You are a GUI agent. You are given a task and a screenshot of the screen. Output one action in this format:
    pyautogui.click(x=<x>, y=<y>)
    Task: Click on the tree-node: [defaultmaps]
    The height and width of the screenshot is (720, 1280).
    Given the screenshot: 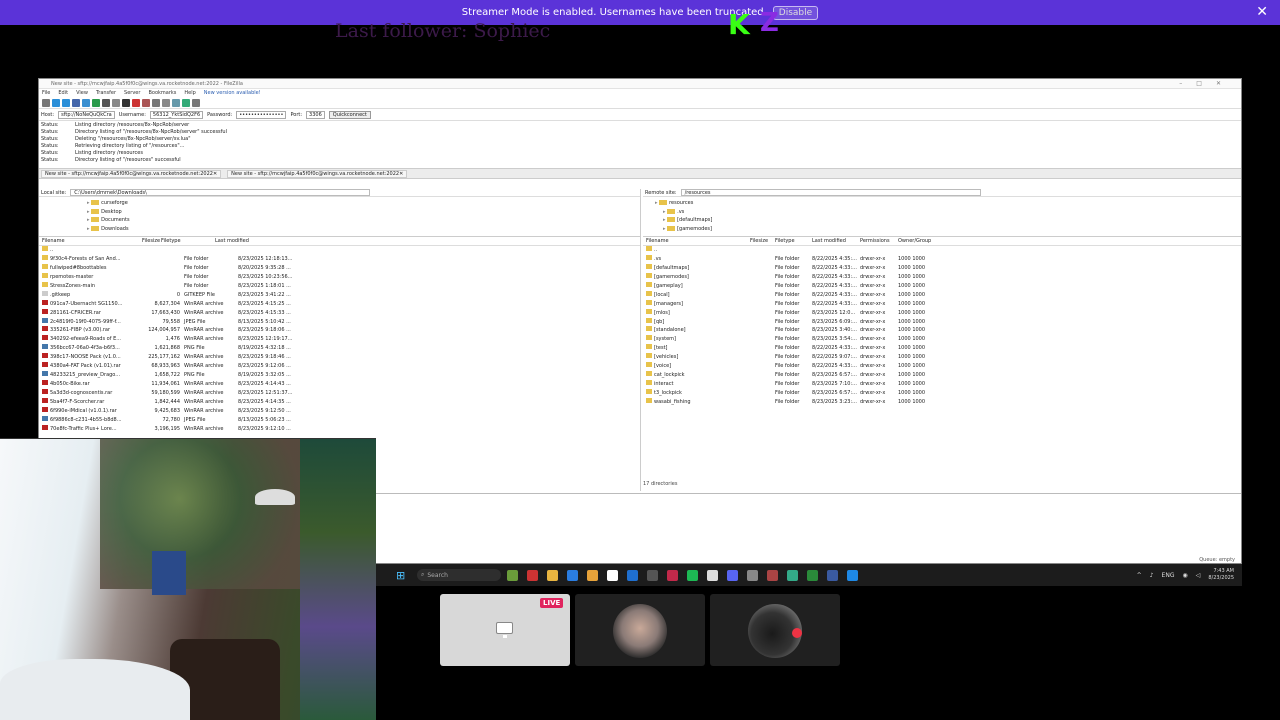 What is the action you would take?
    pyautogui.click(x=948, y=220)
    